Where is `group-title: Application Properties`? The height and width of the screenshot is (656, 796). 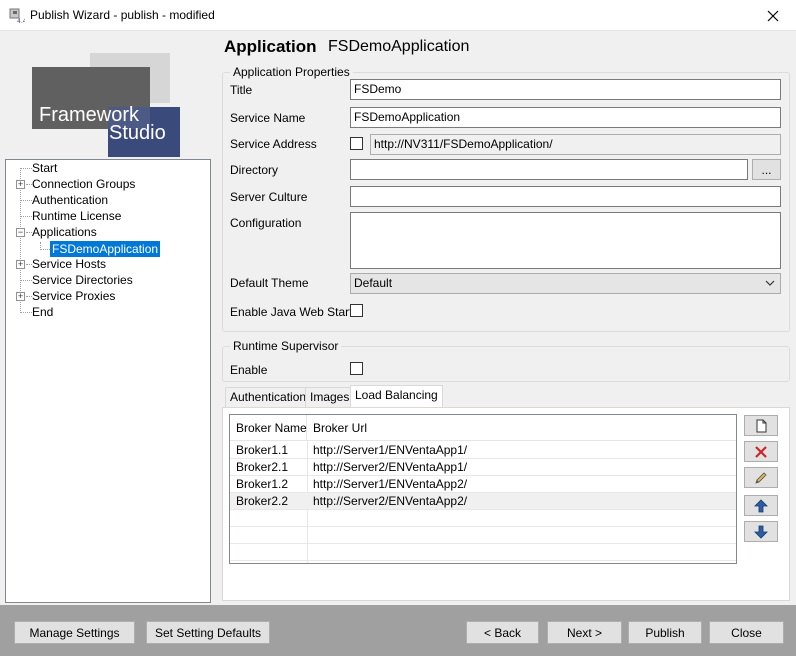
group-title: Application Properties is located at coordinates (291, 72).